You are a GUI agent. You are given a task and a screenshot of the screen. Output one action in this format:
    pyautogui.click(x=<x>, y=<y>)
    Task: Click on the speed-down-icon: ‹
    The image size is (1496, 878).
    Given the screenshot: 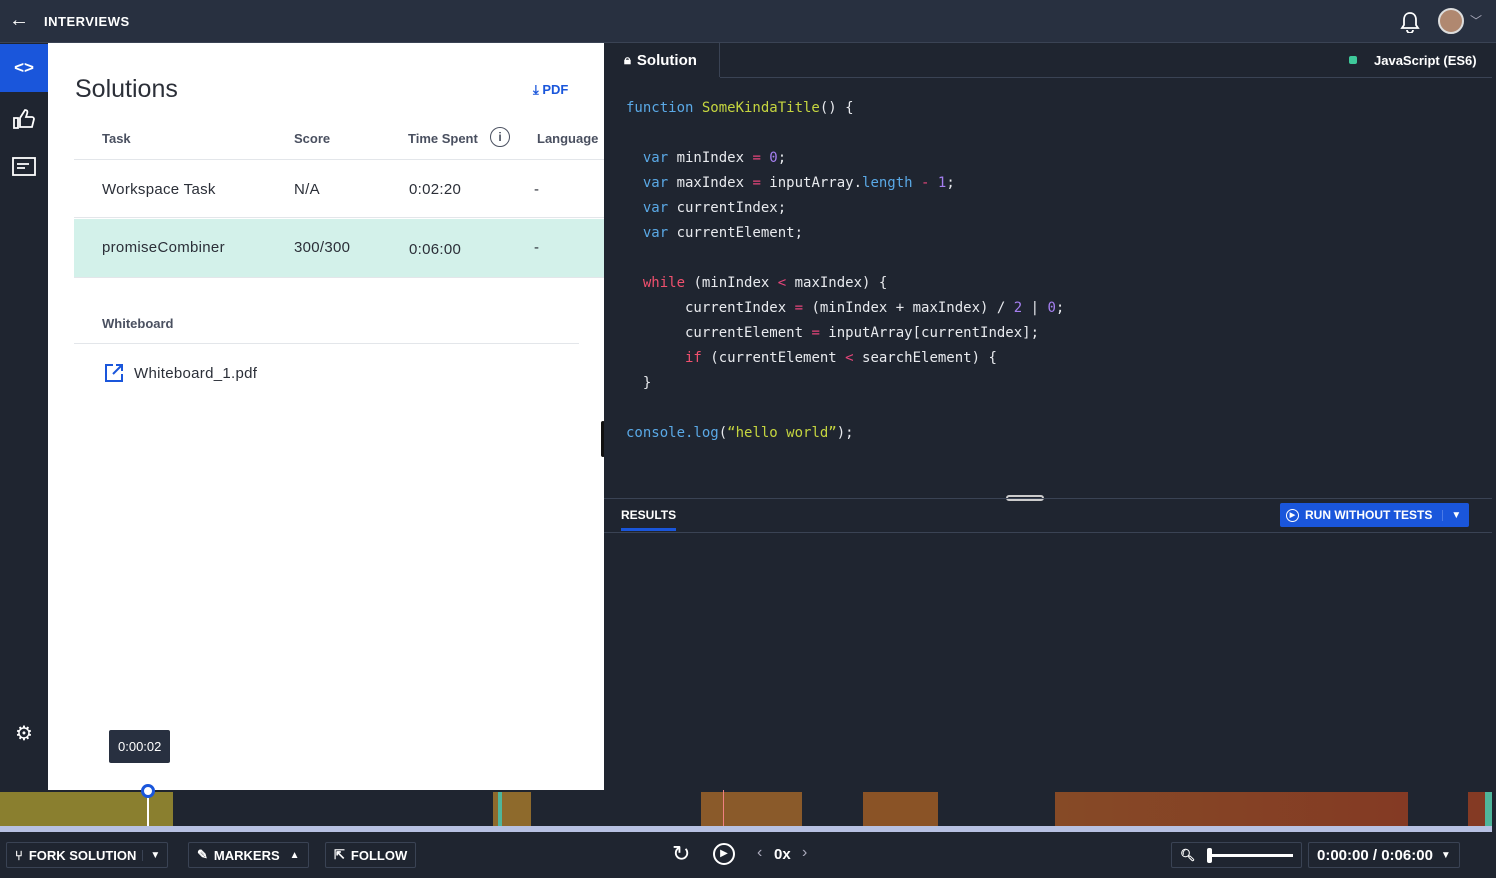 What is the action you would take?
    pyautogui.click(x=759, y=853)
    